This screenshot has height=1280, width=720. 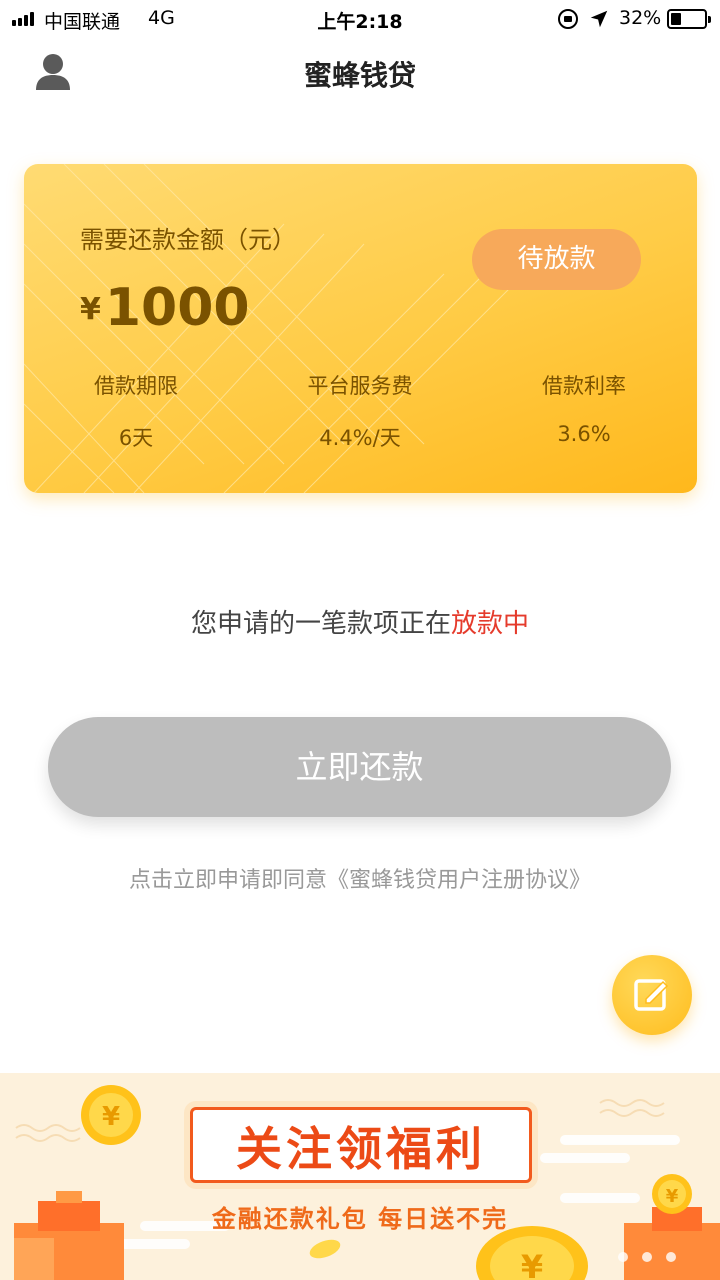 I want to click on stat-value: 6天, so click(x=136, y=438).